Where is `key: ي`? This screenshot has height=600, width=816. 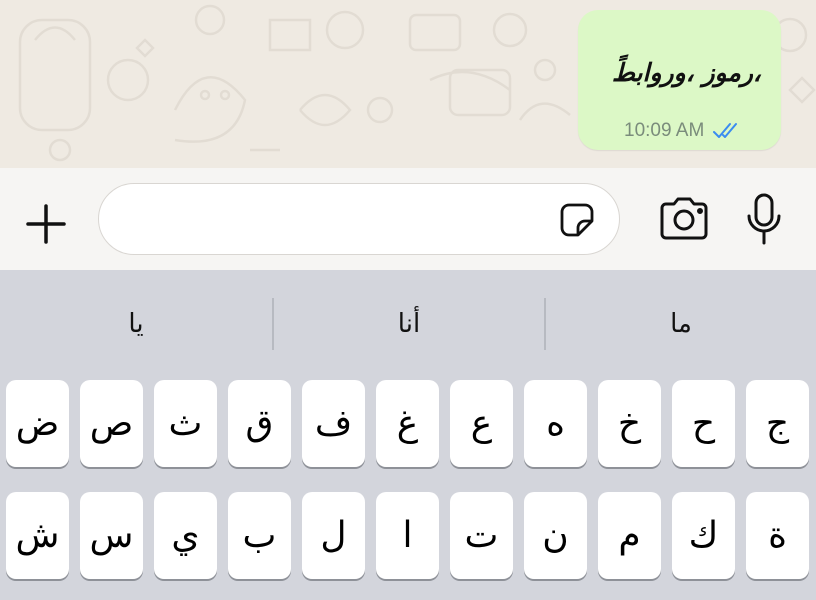
key: ي is located at coordinates (185, 535).